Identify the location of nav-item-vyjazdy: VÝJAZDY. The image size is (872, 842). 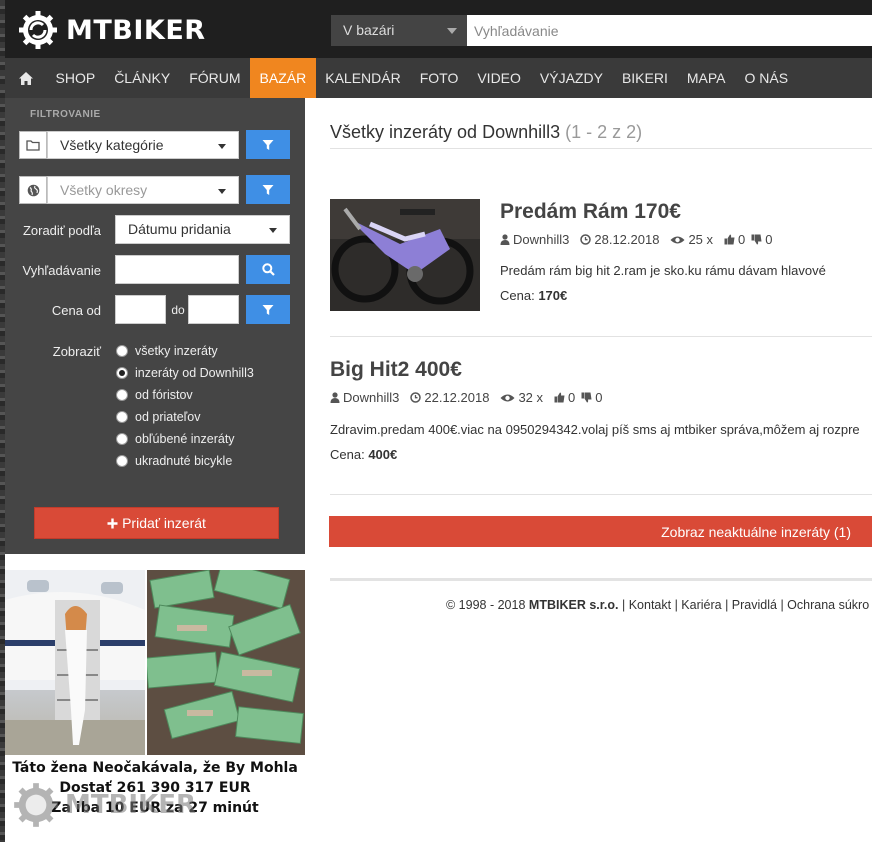
(571, 78).